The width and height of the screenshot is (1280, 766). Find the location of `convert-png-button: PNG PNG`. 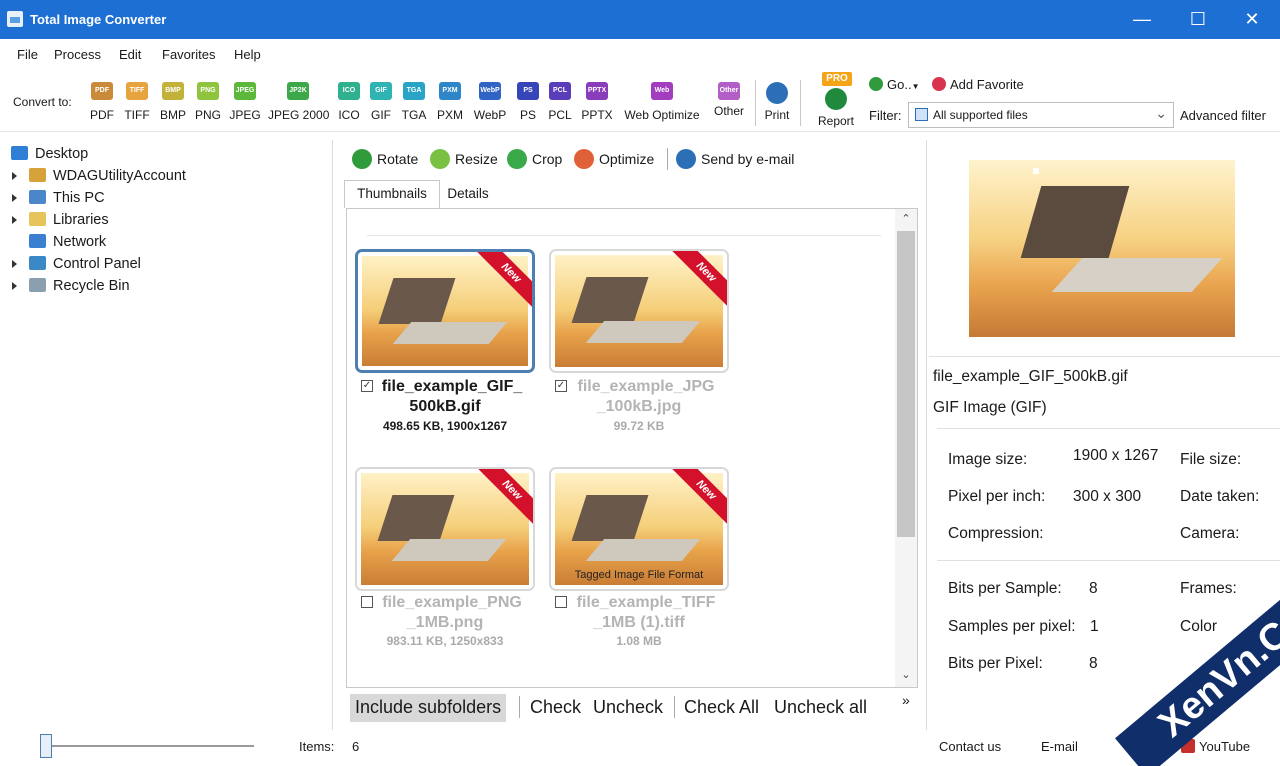

convert-png-button: PNG PNG is located at coordinates (208, 102).